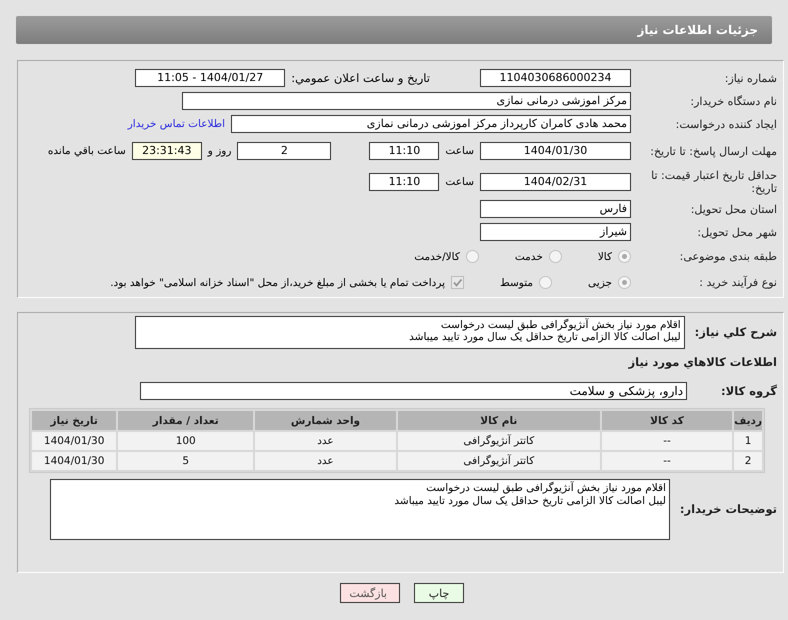 This screenshot has height=620, width=788. Describe the element at coordinates (74, 420) in the screenshot. I see `column-header: تاریخ نیاز` at that location.